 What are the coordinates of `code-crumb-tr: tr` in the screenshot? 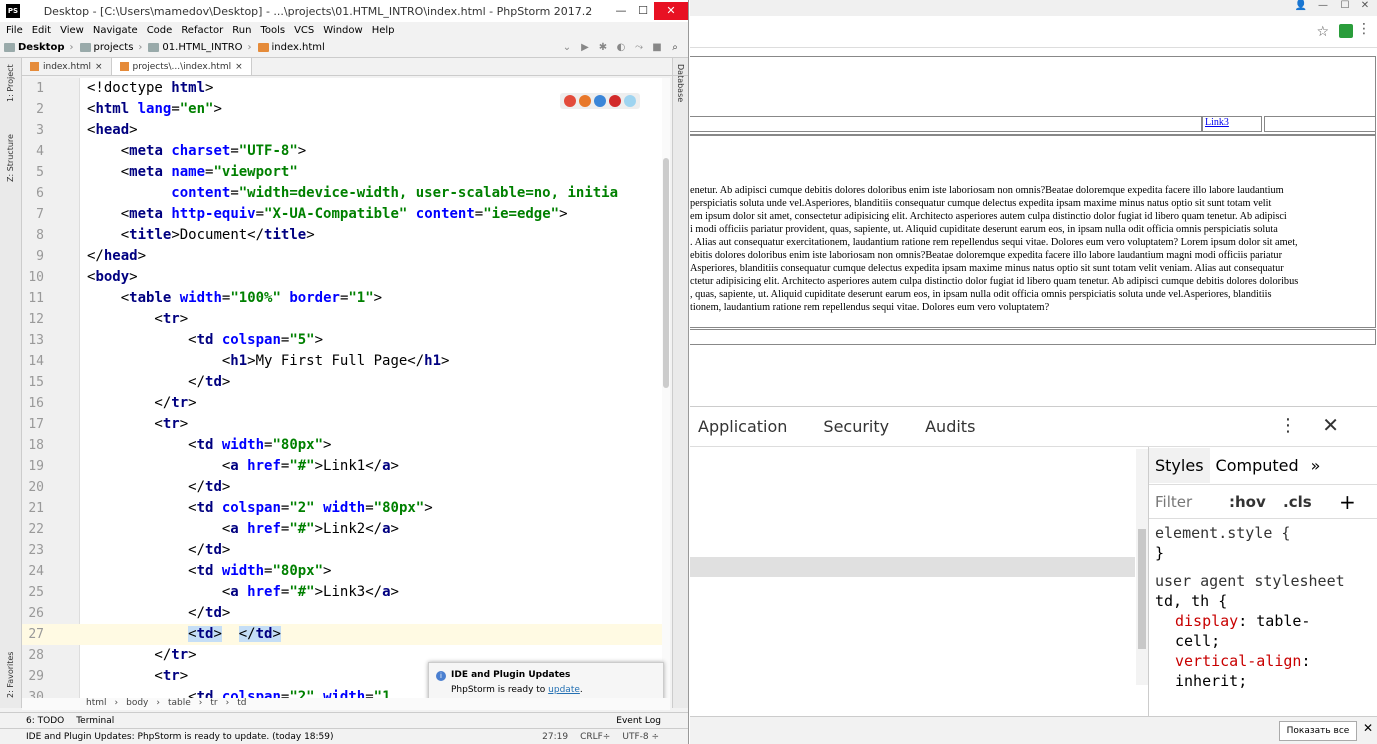 It's located at (213, 704).